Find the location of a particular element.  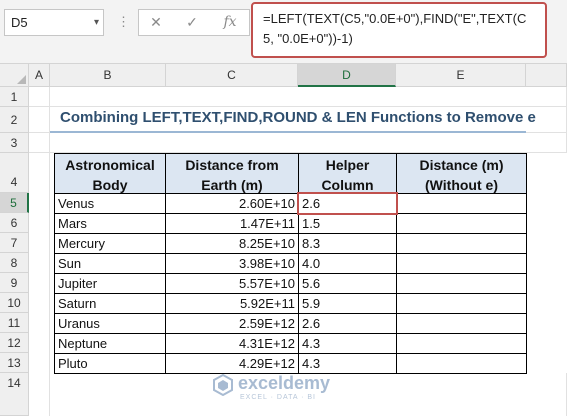

column-header-a: A is located at coordinates (39, 75).